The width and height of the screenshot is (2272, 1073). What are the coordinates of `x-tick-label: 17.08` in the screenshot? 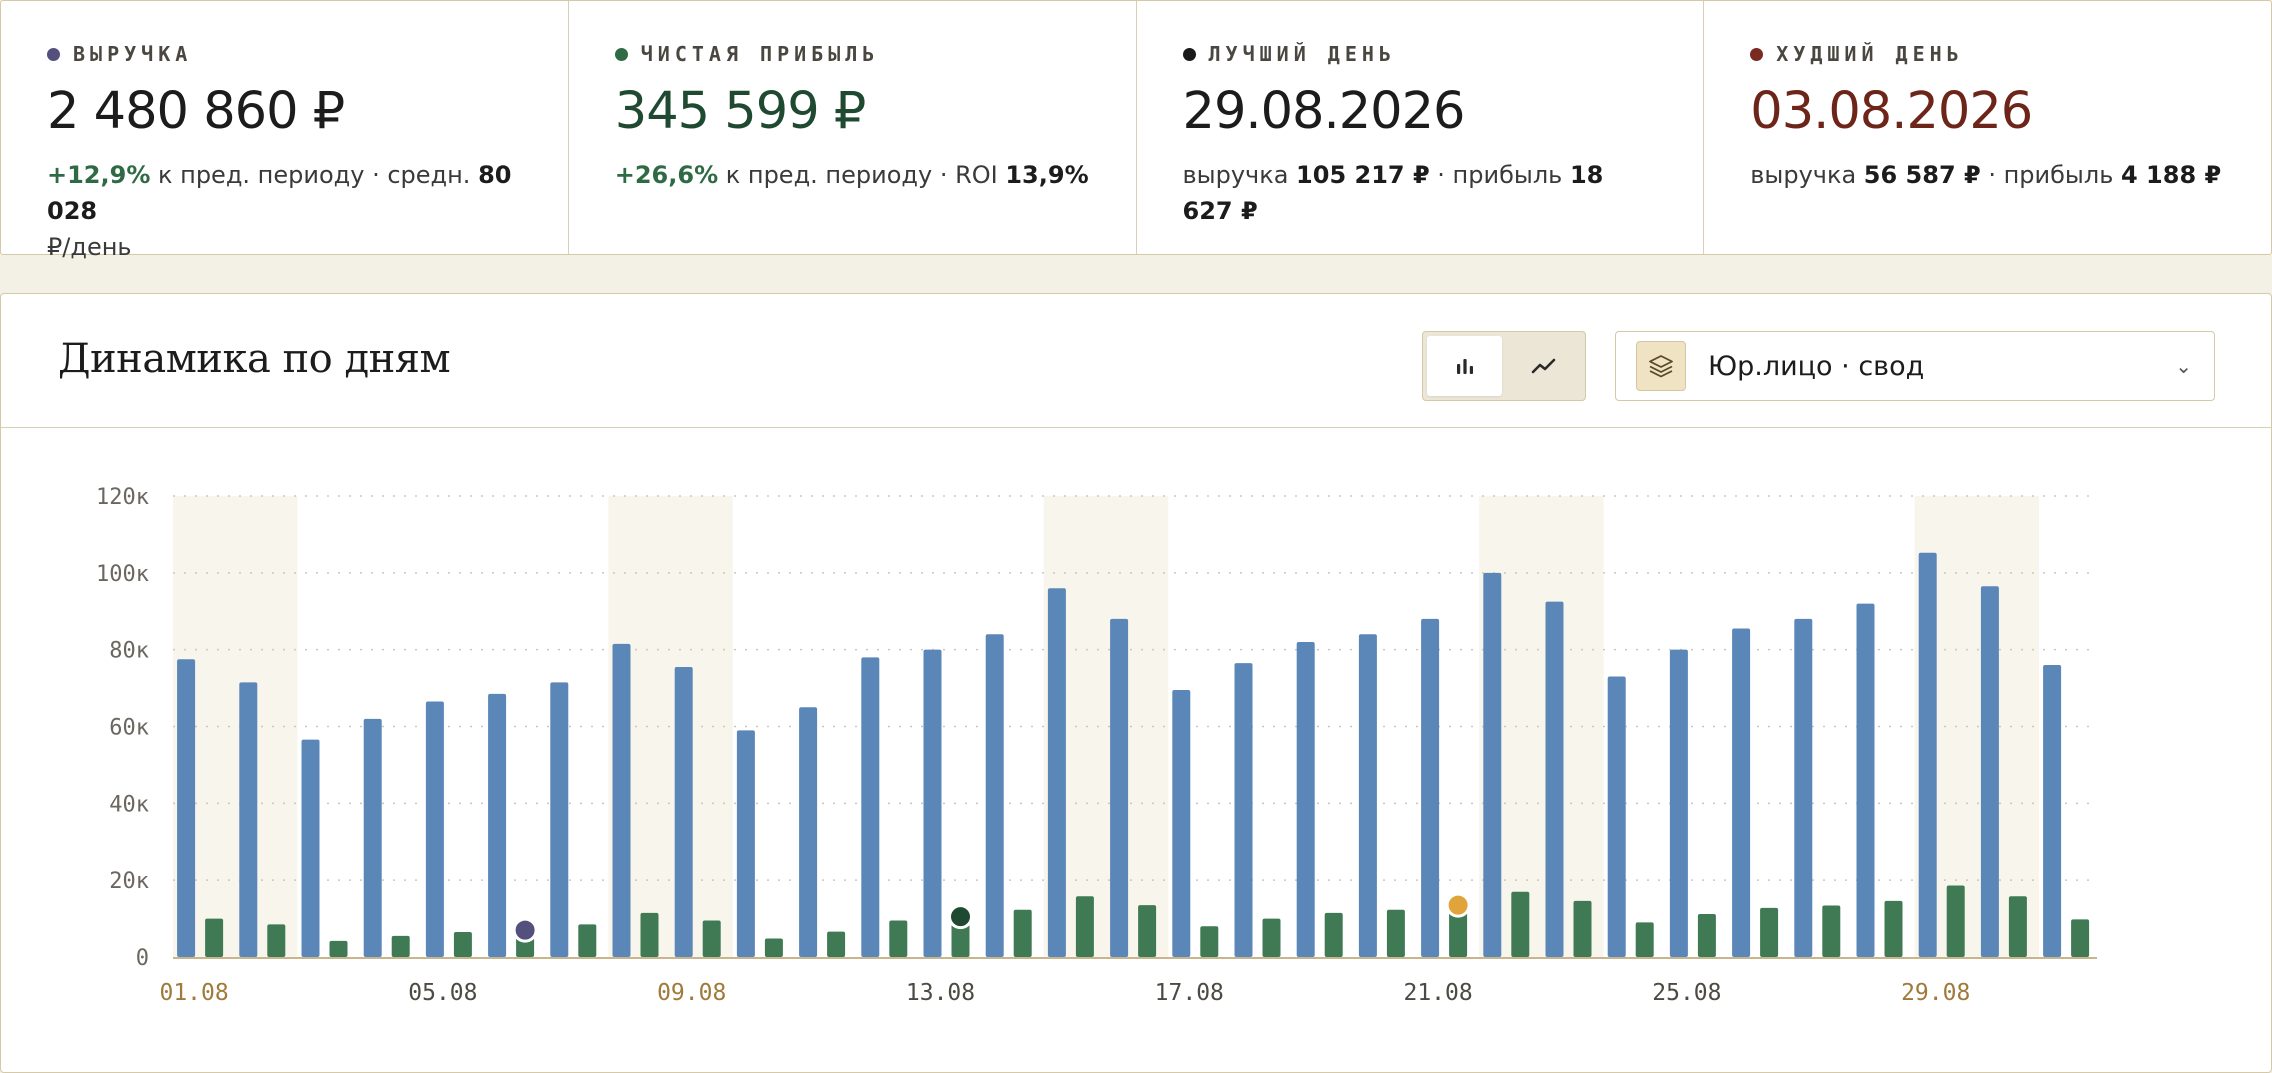 It's located at (1189, 993).